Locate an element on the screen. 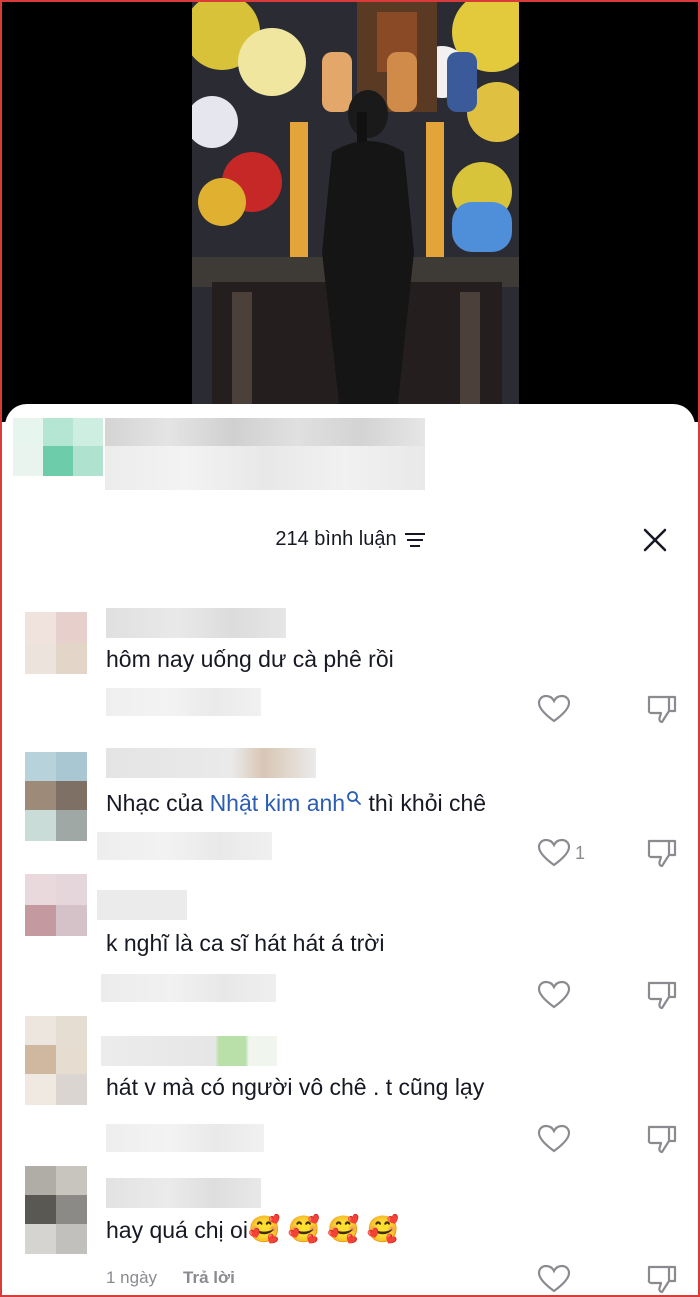  filter-icon is located at coordinates (414, 540).